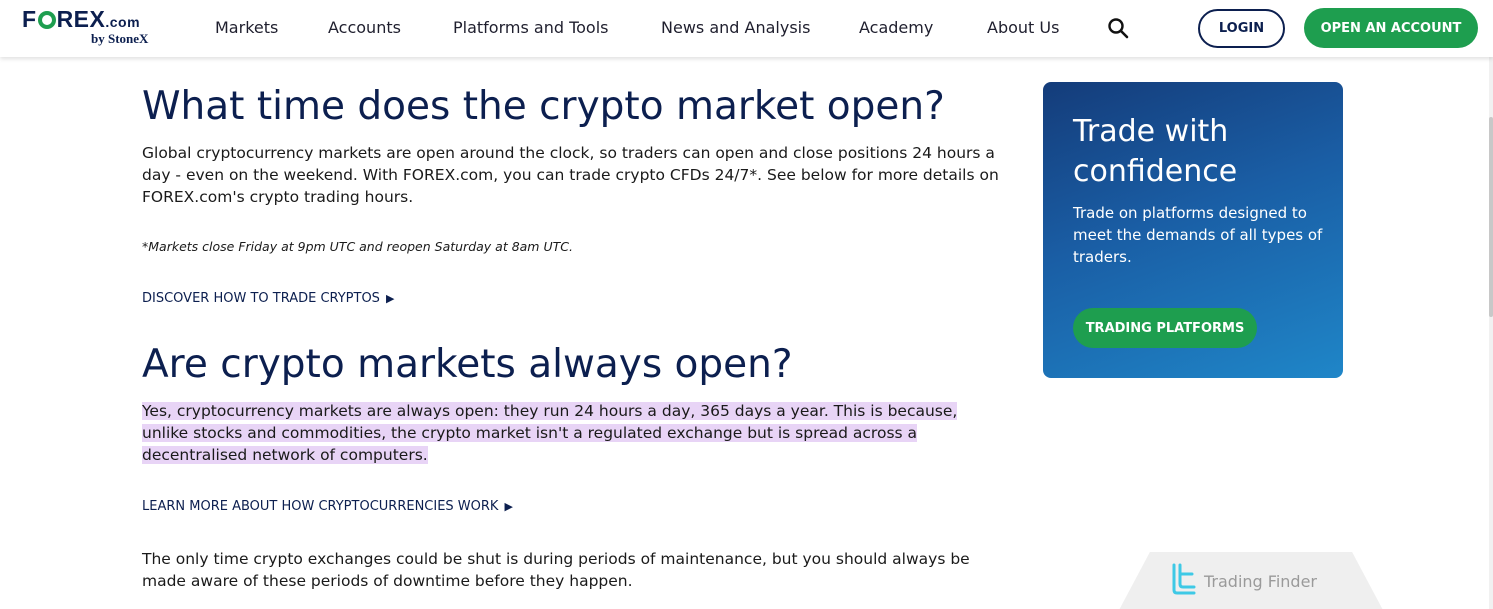 The image size is (1493, 609). I want to click on scrollbar-thumb, so click(1491, 217).